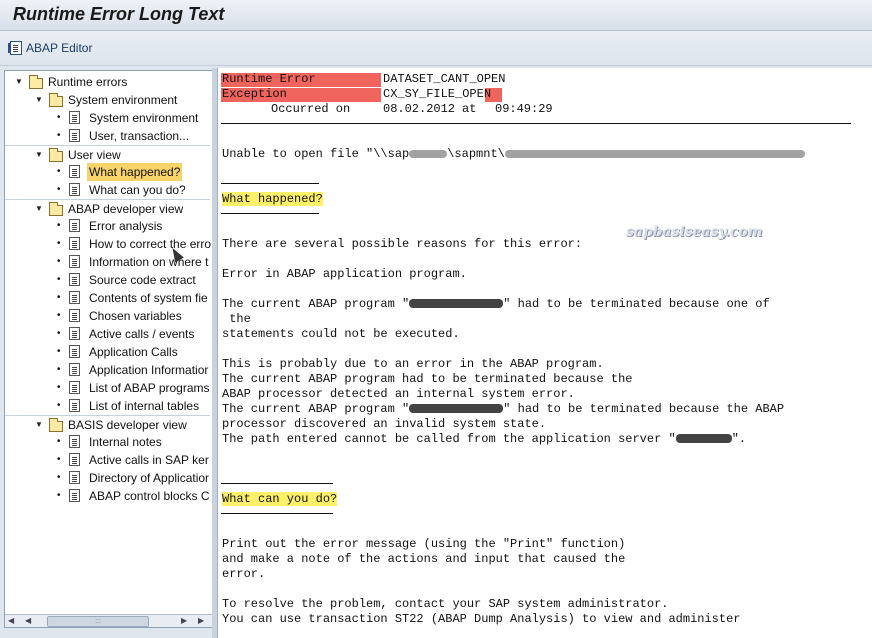 The height and width of the screenshot is (638, 872). Describe the element at coordinates (149, 388) in the screenshot. I see `tree-item-label: List of ABAP programs` at that location.